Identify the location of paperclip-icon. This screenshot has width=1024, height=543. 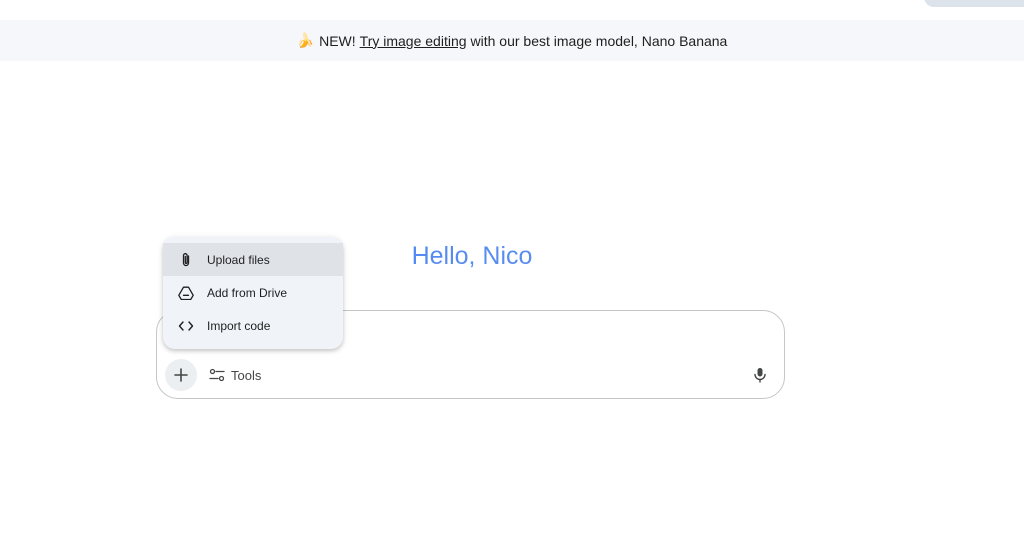
(186, 260).